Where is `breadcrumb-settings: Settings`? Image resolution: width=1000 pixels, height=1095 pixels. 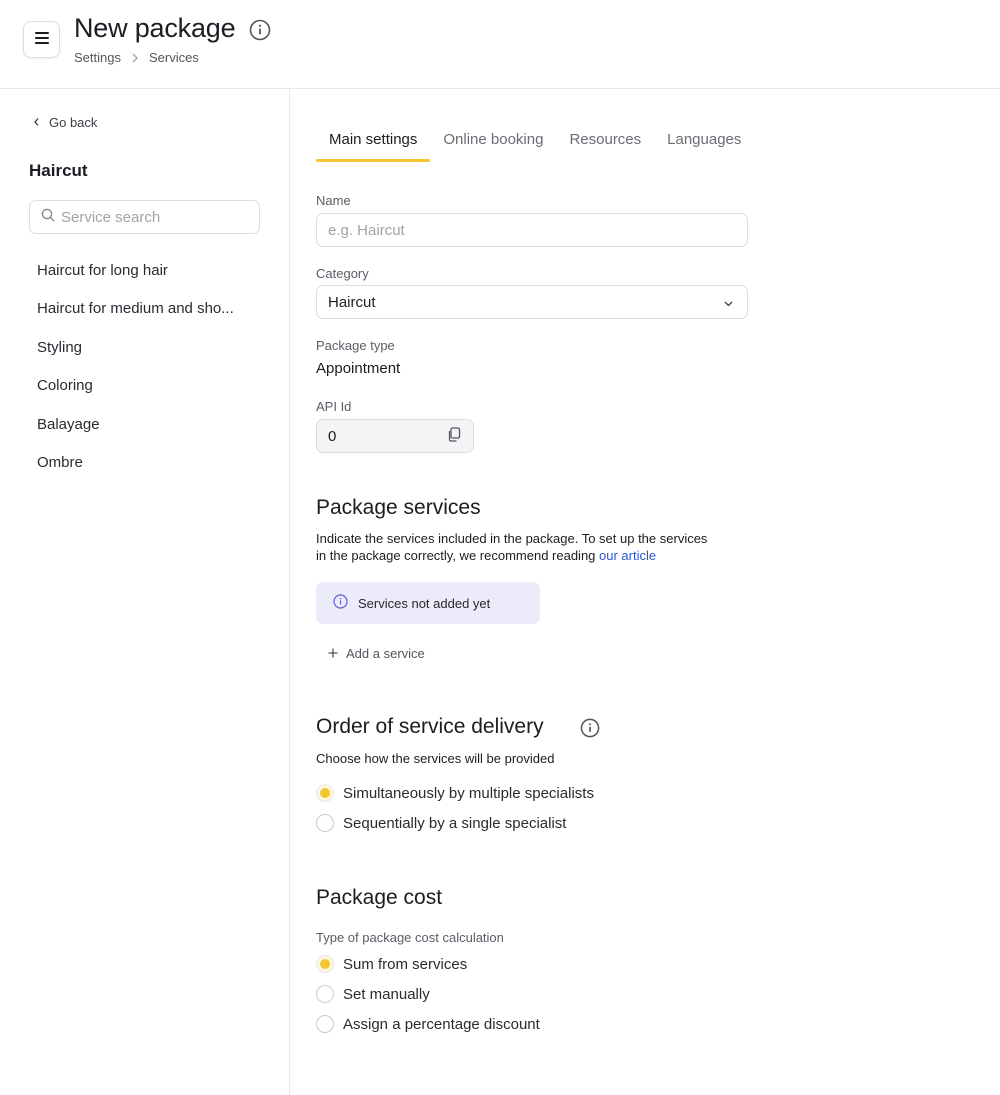
breadcrumb-settings: Settings is located at coordinates (97, 57).